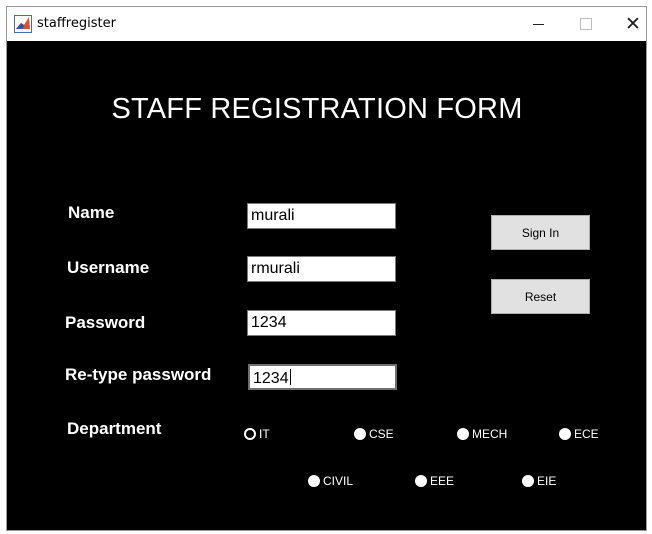 Image resolution: width=652 pixels, height=534 pixels. I want to click on username-value: rmurali, so click(275, 268).